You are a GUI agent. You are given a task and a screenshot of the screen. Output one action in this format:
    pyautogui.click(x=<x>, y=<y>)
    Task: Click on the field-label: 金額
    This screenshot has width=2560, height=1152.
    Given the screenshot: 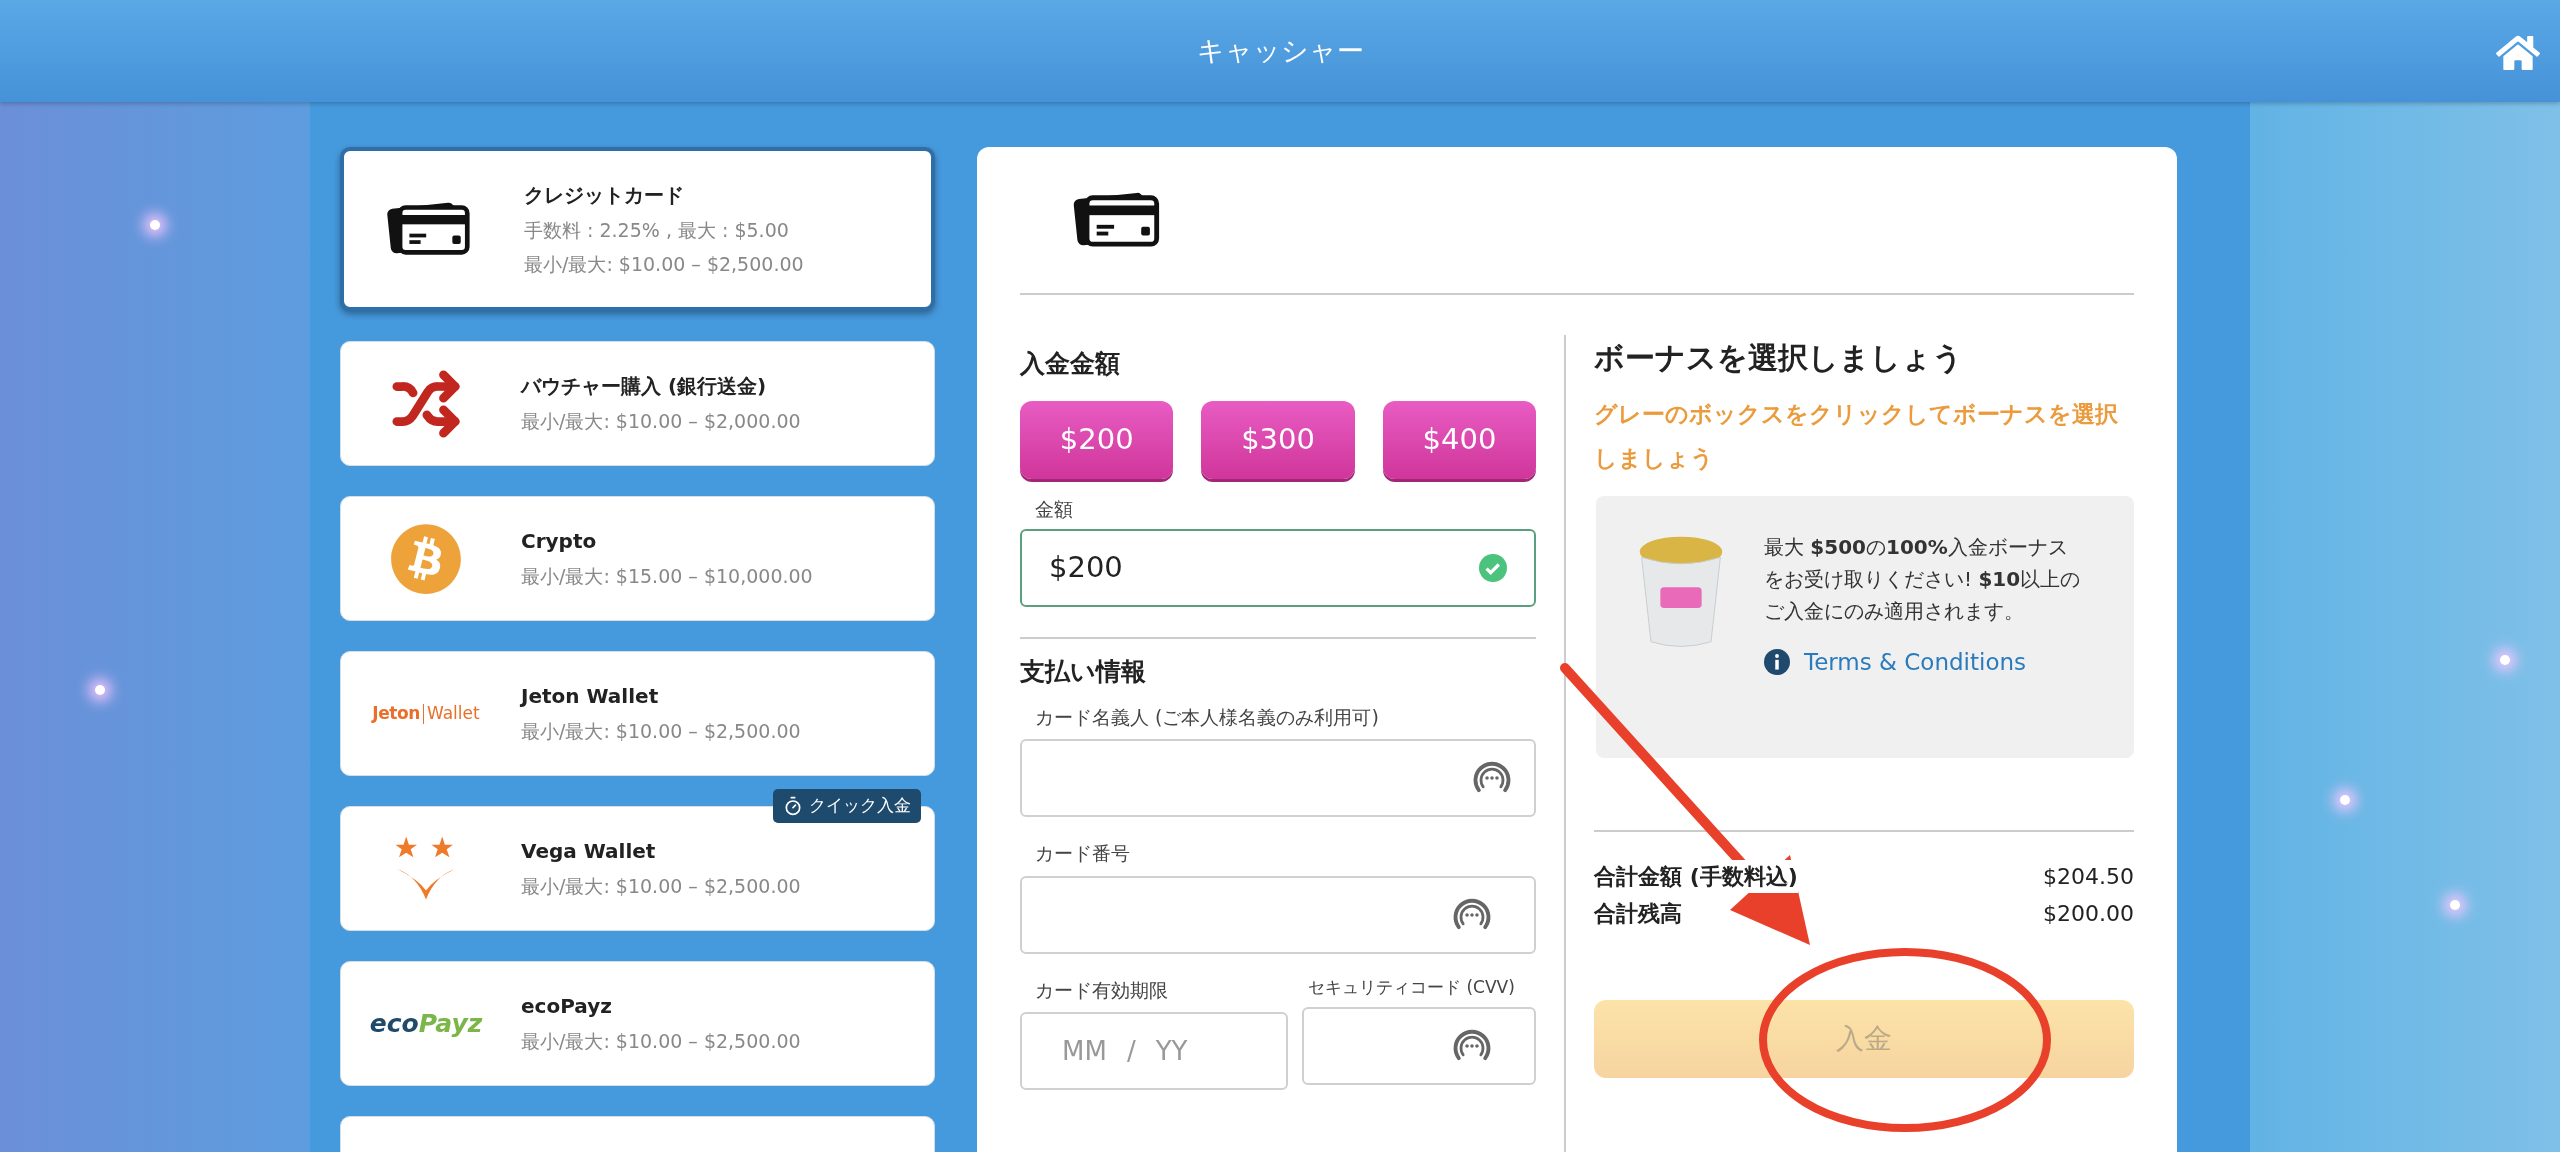 What is the action you would take?
    pyautogui.click(x=1054, y=509)
    